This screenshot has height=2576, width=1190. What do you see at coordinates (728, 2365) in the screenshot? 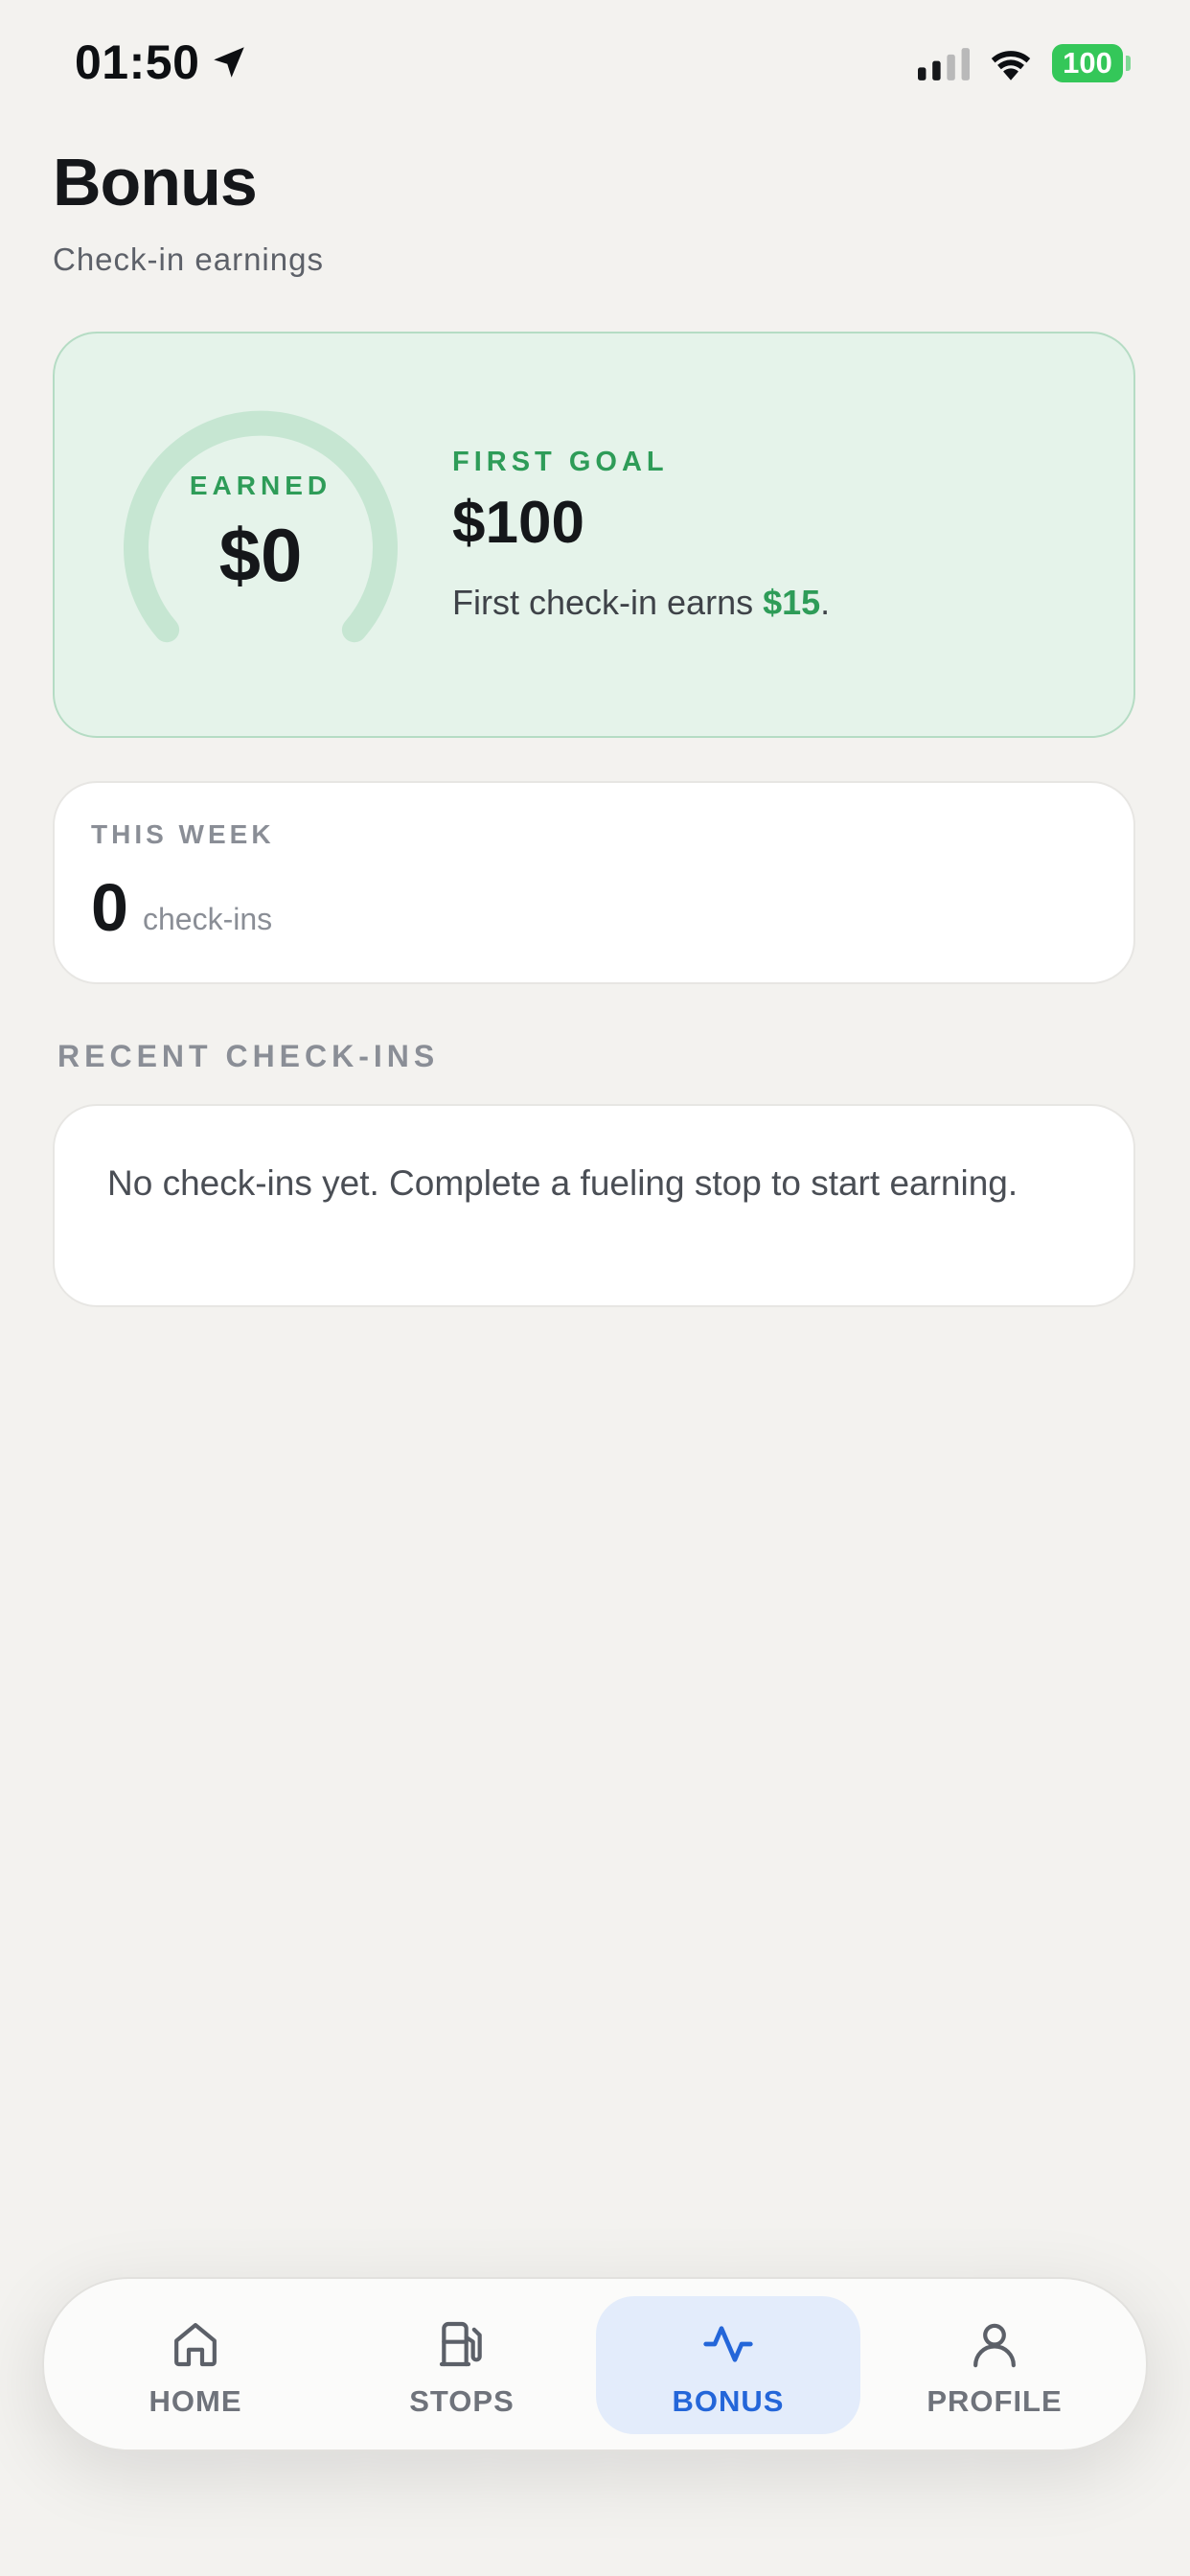
I see `tab-bonus: BONUS` at bounding box center [728, 2365].